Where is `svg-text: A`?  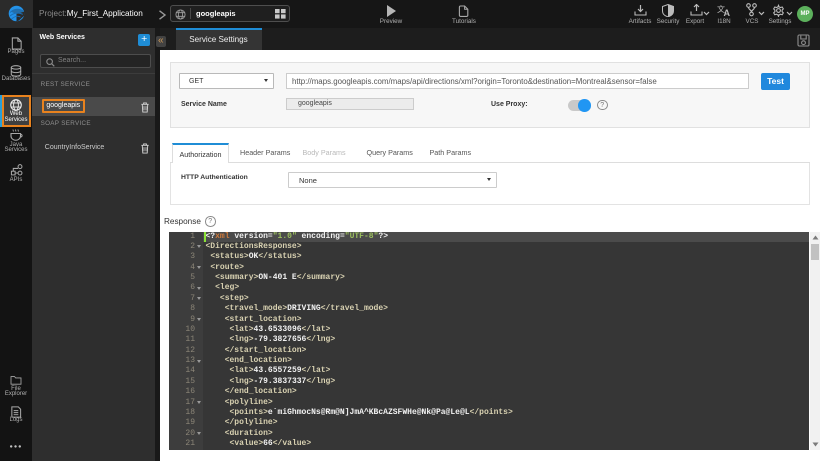
svg-text: A is located at coordinates (727, 12).